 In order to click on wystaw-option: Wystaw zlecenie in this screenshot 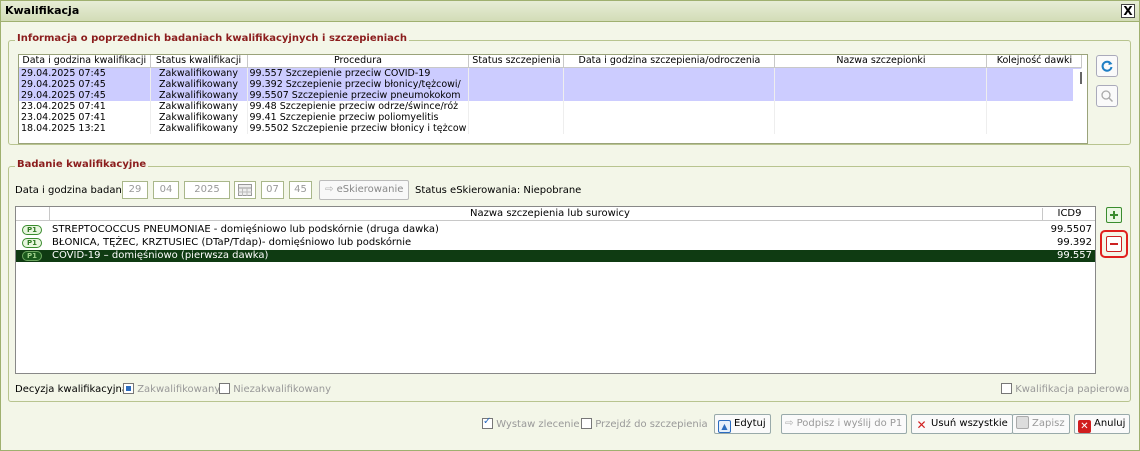, I will do `click(531, 423)`.